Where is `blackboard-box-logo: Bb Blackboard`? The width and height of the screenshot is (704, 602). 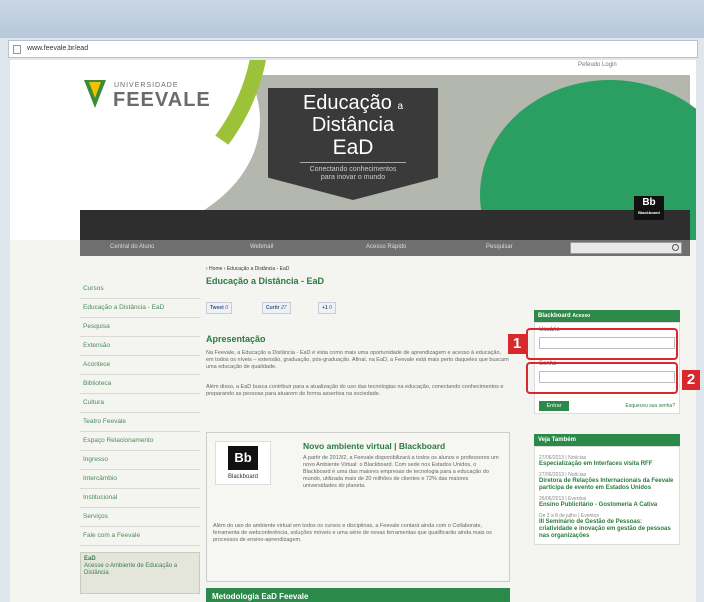 blackboard-box-logo: Bb Blackboard is located at coordinates (243, 463).